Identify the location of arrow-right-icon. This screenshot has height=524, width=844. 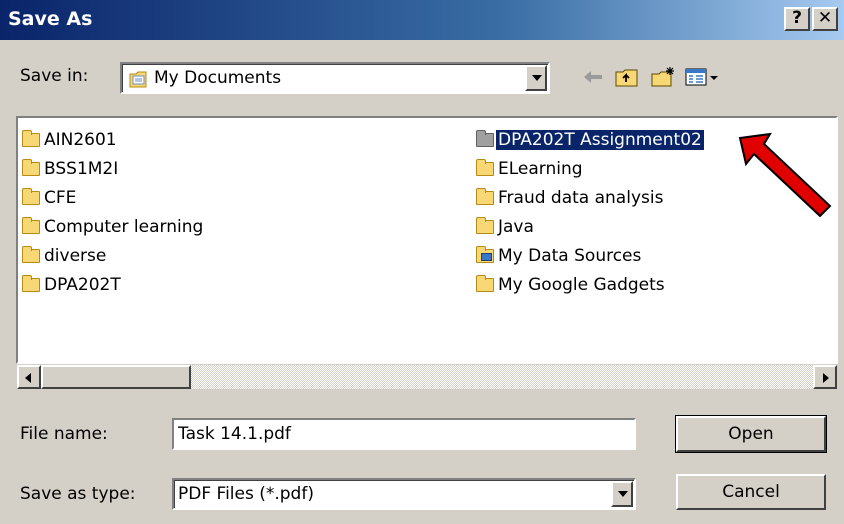
(826, 378).